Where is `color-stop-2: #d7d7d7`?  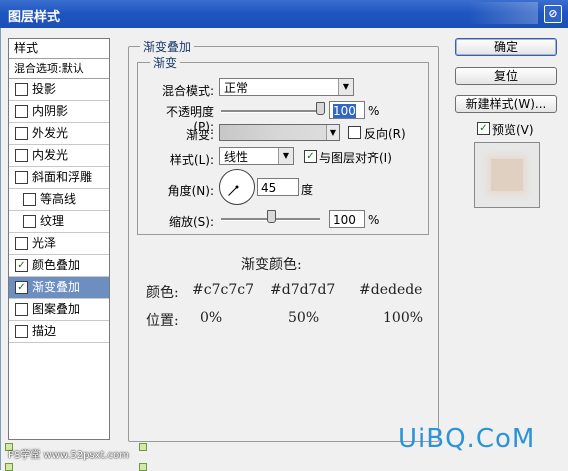 color-stop-2: #d7d7d7 is located at coordinates (303, 290).